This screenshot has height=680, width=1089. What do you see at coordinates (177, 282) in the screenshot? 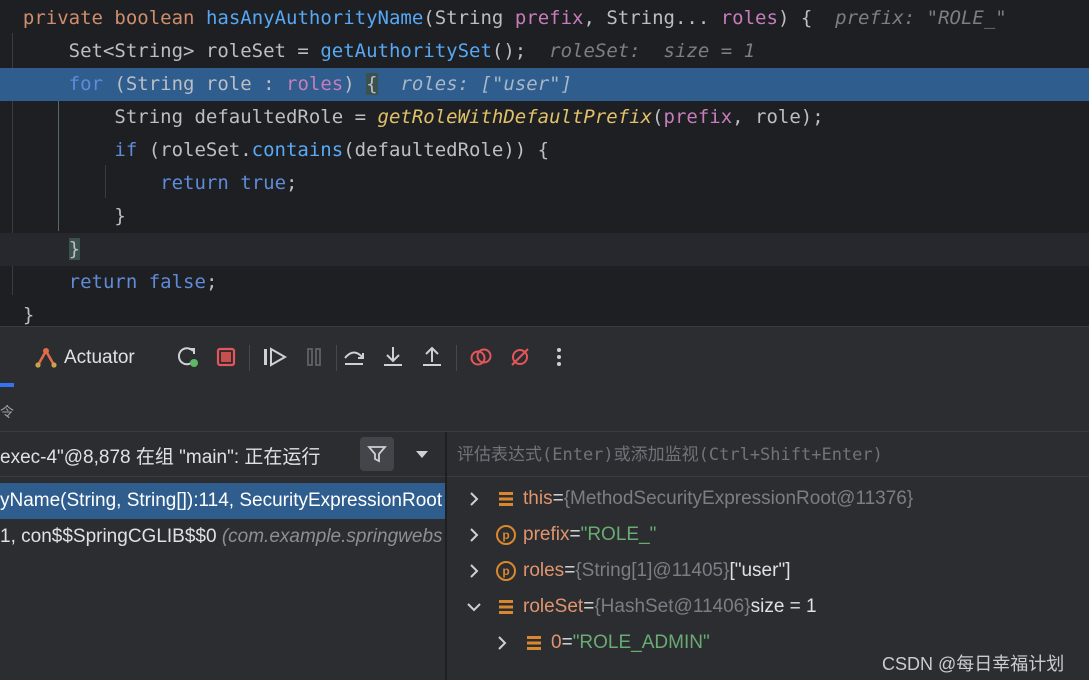
I see `keyword: false` at bounding box center [177, 282].